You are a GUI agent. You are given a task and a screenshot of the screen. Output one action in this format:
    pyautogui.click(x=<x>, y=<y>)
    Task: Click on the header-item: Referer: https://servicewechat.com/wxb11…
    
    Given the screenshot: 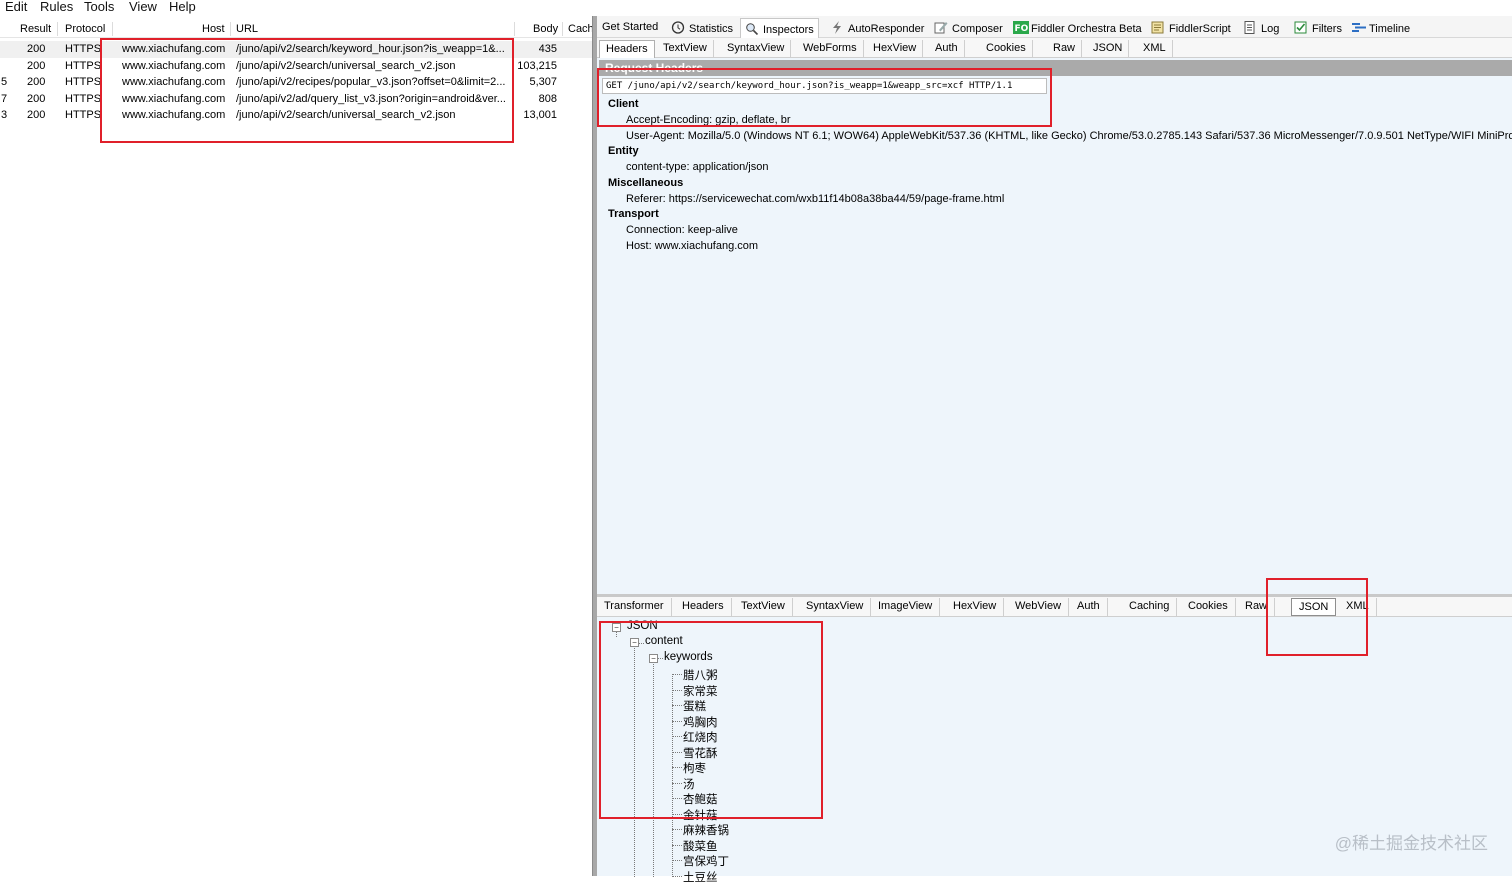 What is the action you would take?
    pyautogui.click(x=815, y=199)
    